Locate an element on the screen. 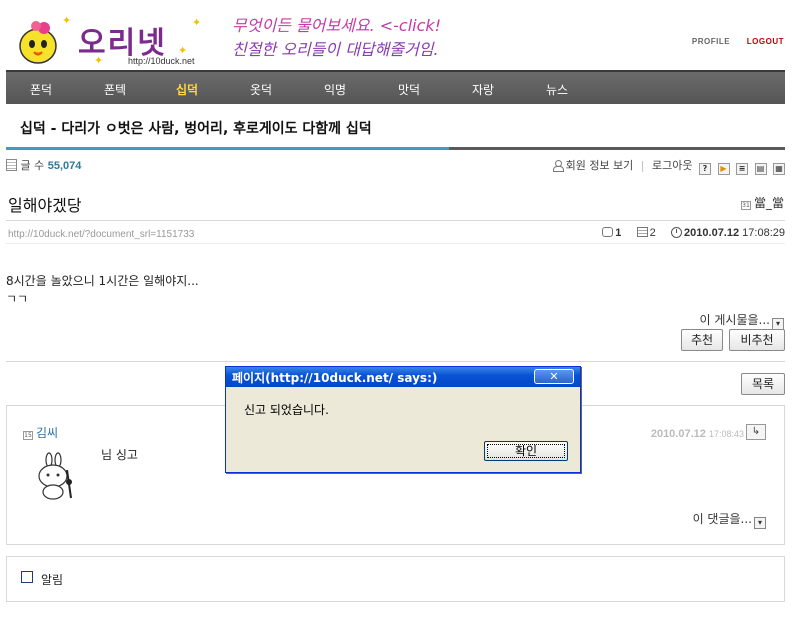 The image size is (798, 634). post-actions-menu: 이 게시물을... ▾ is located at coordinates (742, 320).